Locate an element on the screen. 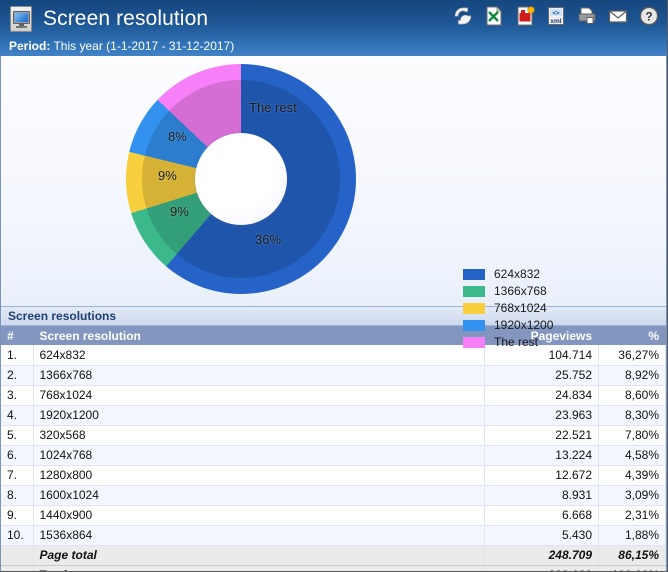 This screenshot has height=572, width=668. legend-item: 768x1024 is located at coordinates (508, 308).